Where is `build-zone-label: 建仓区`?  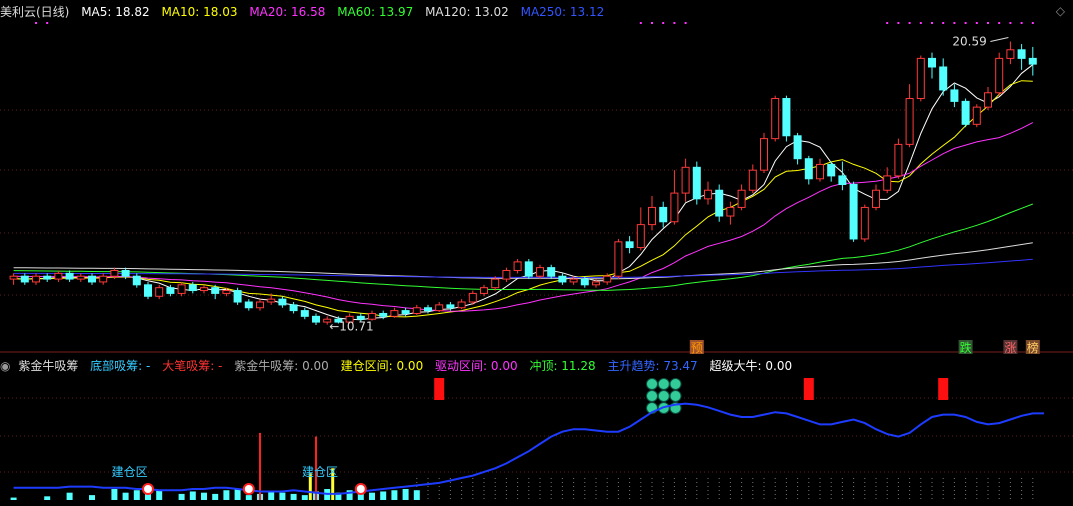 build-zone-label: 建仓区 is located at coordinates (130, 472).